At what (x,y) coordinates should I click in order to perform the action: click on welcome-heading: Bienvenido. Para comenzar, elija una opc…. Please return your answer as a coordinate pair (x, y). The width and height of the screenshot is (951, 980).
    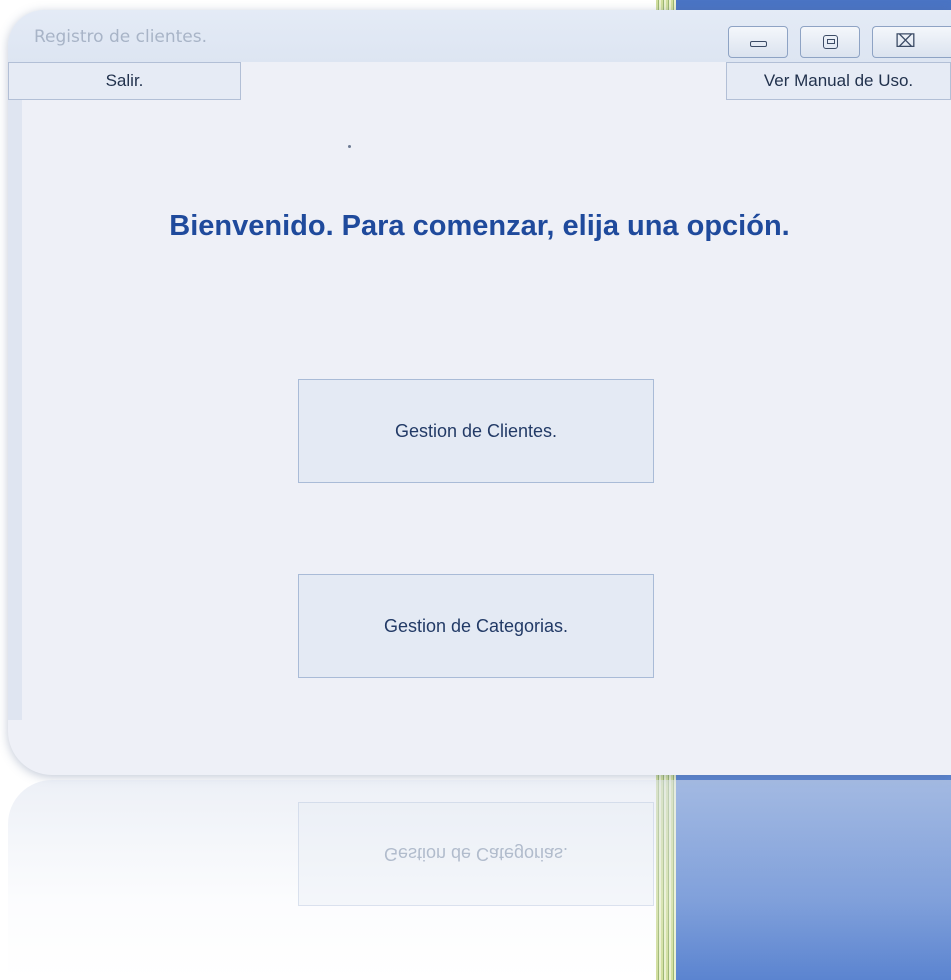
    Looking at the image, I should click on (479, 226).